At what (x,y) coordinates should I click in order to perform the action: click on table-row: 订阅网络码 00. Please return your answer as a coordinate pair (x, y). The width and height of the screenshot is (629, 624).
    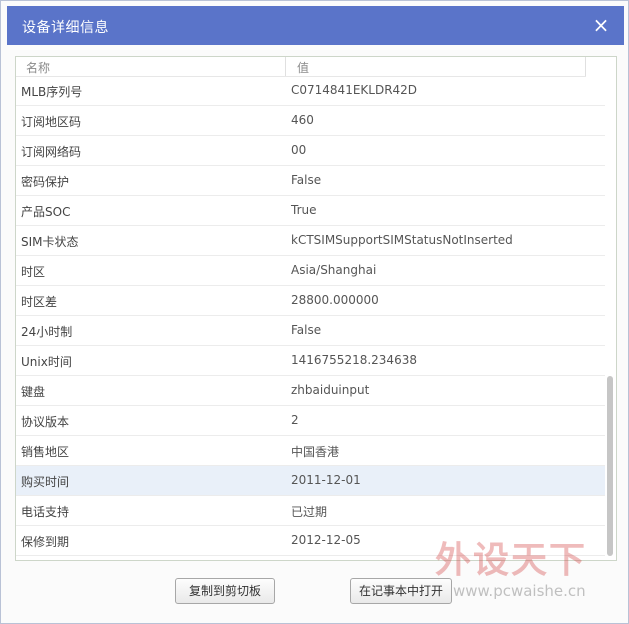
    Looking at the image, I should click on (310, 151).